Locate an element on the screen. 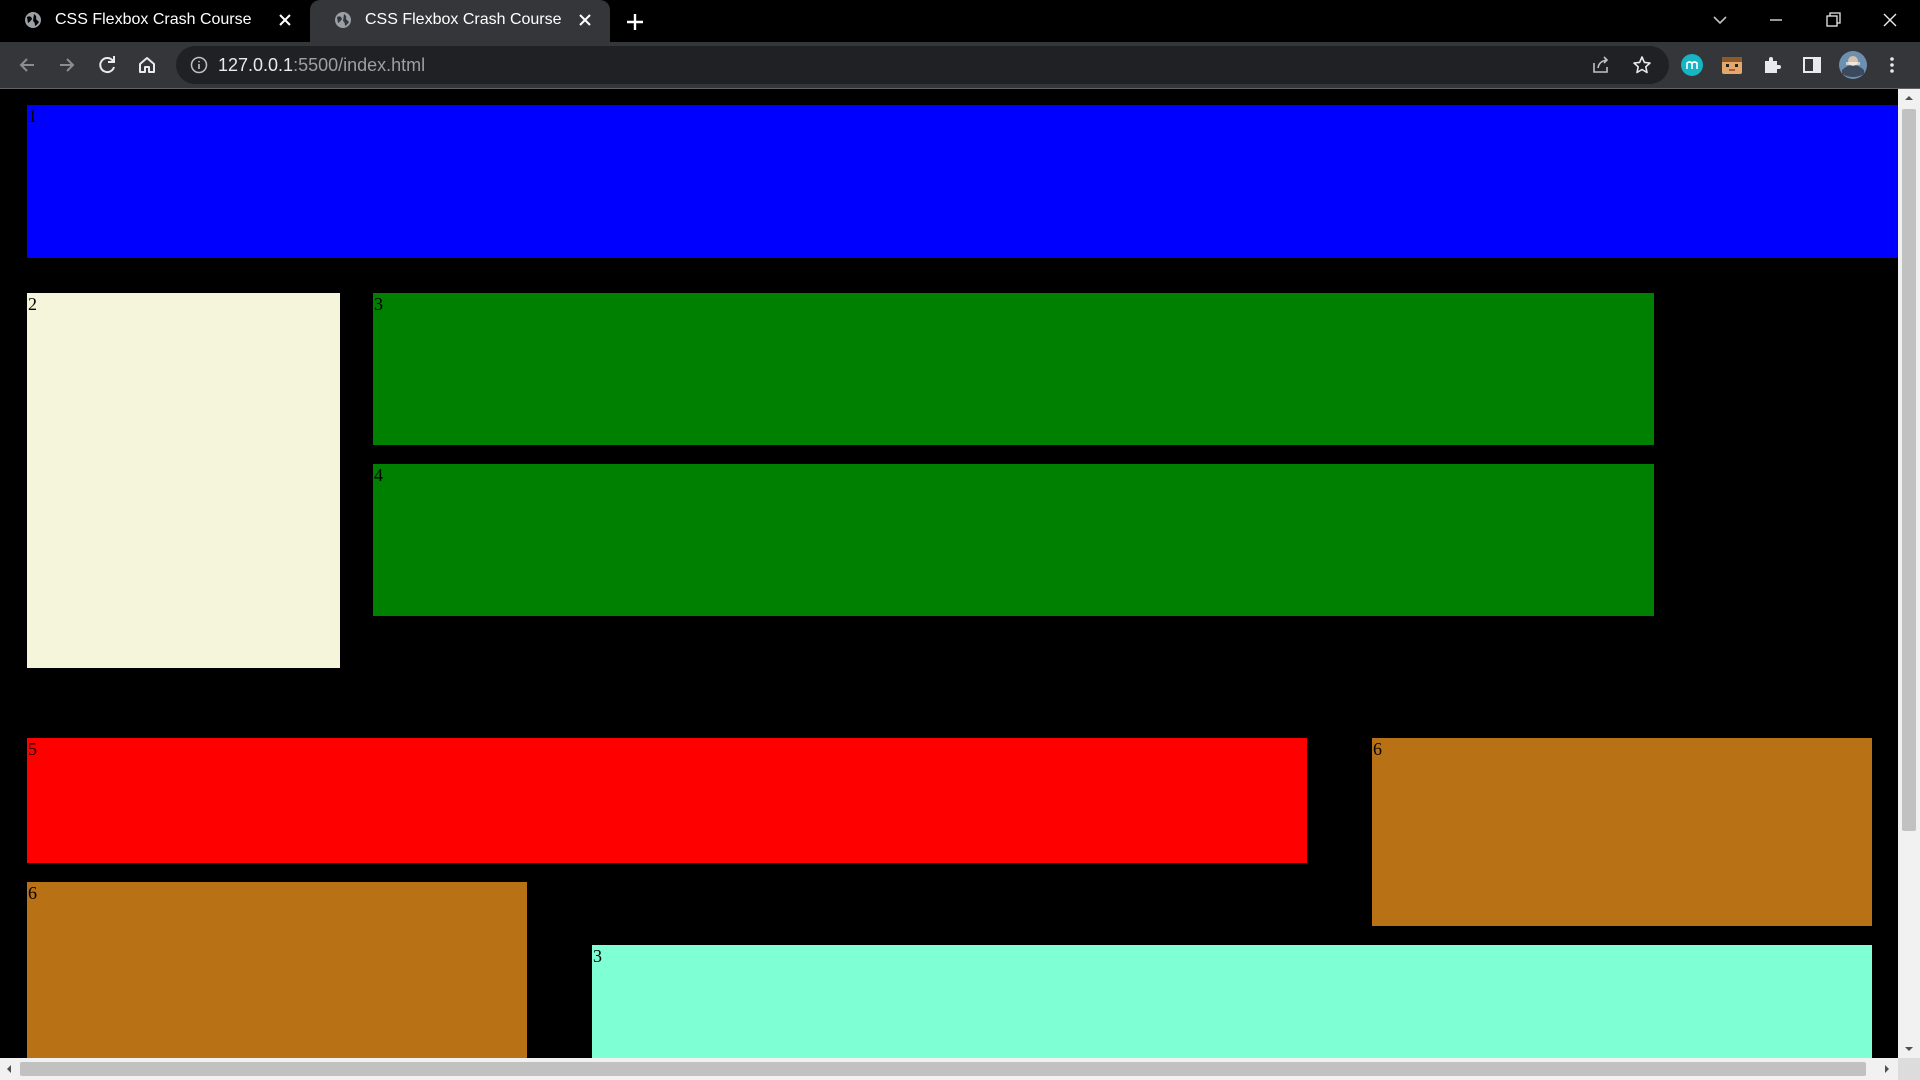 The width and height of the screenshot is (1920, 1080). url-path: :5500/index.html is located at coordinates (359, 65).